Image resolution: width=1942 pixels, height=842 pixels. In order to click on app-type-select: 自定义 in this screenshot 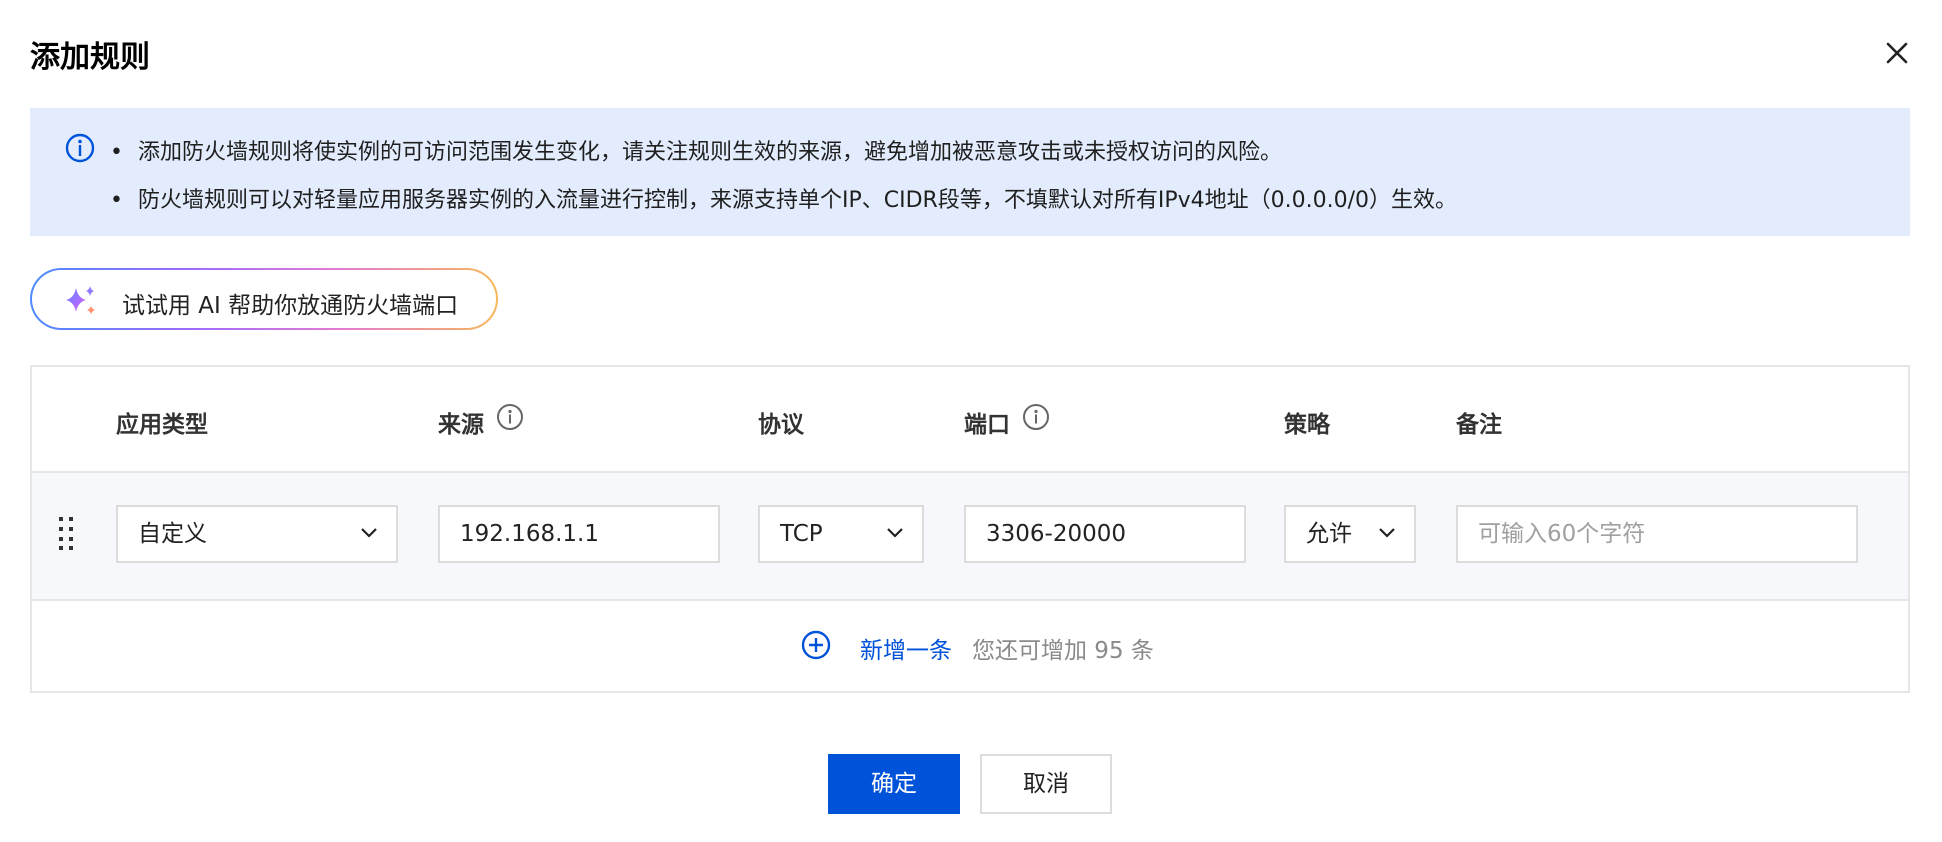, I will do `click(257, 534)`.